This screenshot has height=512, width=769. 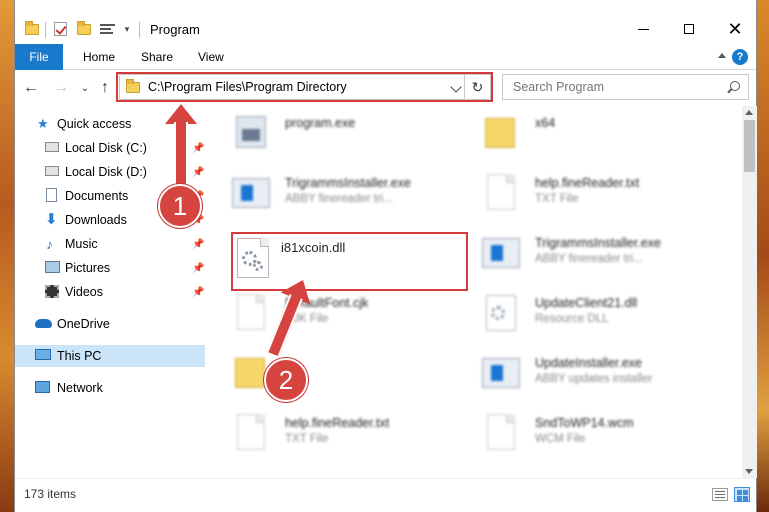 I want to click on sidebar-item-label: OneDrive, so click(x=83, y=324).